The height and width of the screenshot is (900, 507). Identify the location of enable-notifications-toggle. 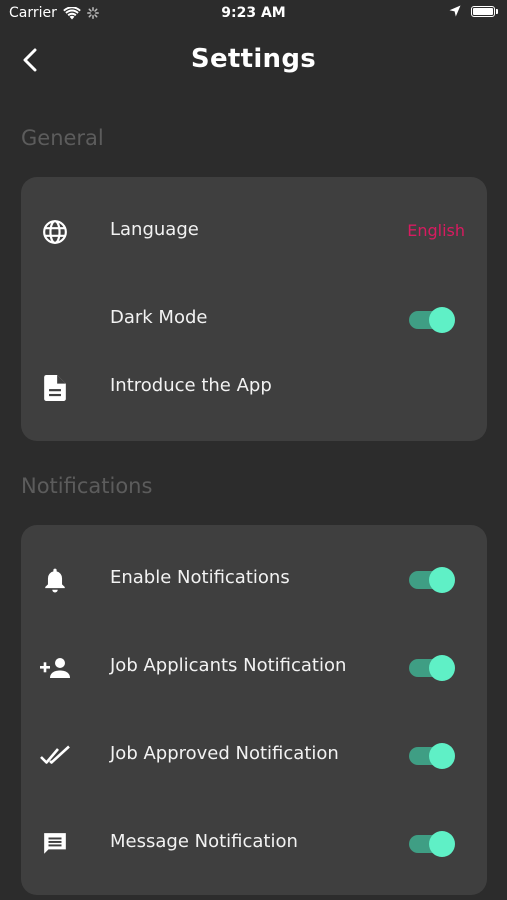
(432, 580).